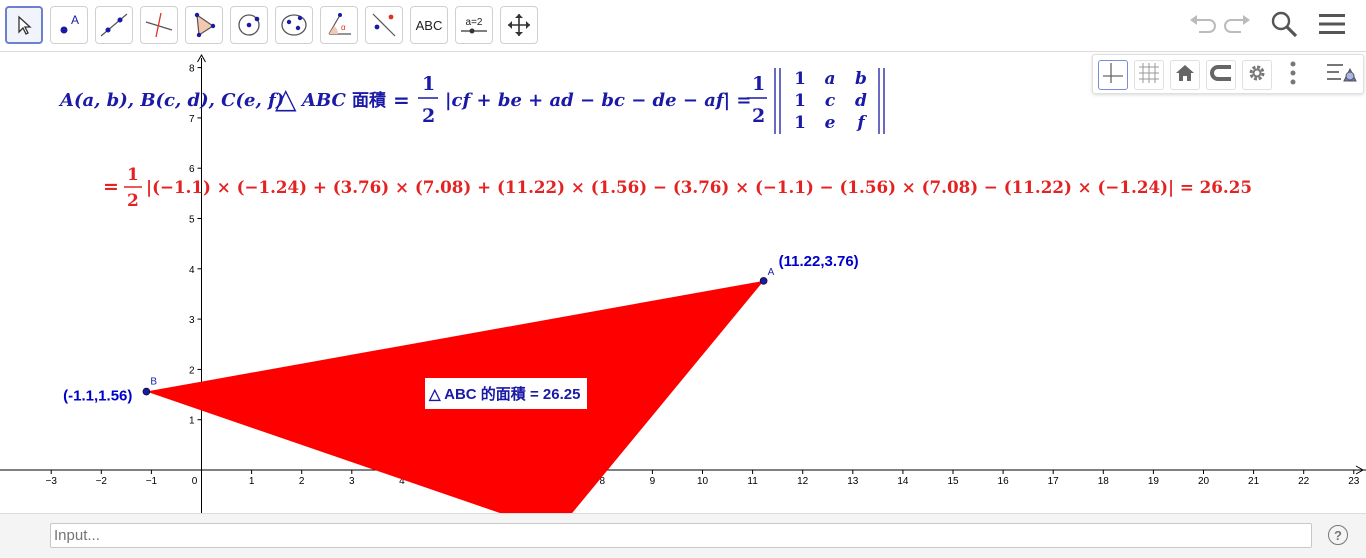  I want to click on point-tool-button: A, so click(69, 25).